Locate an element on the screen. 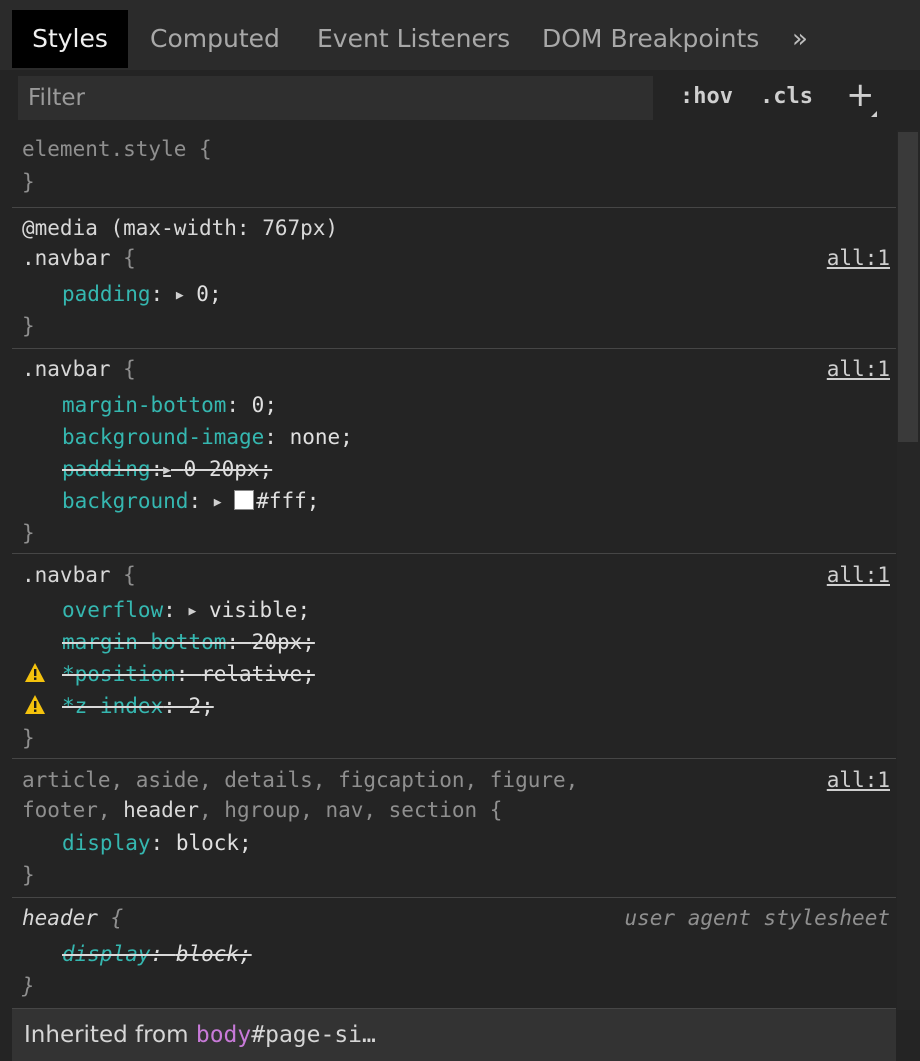 This screenshot has width=920, height=1061. hov-button: :hov is located at coordinates (706, 96).